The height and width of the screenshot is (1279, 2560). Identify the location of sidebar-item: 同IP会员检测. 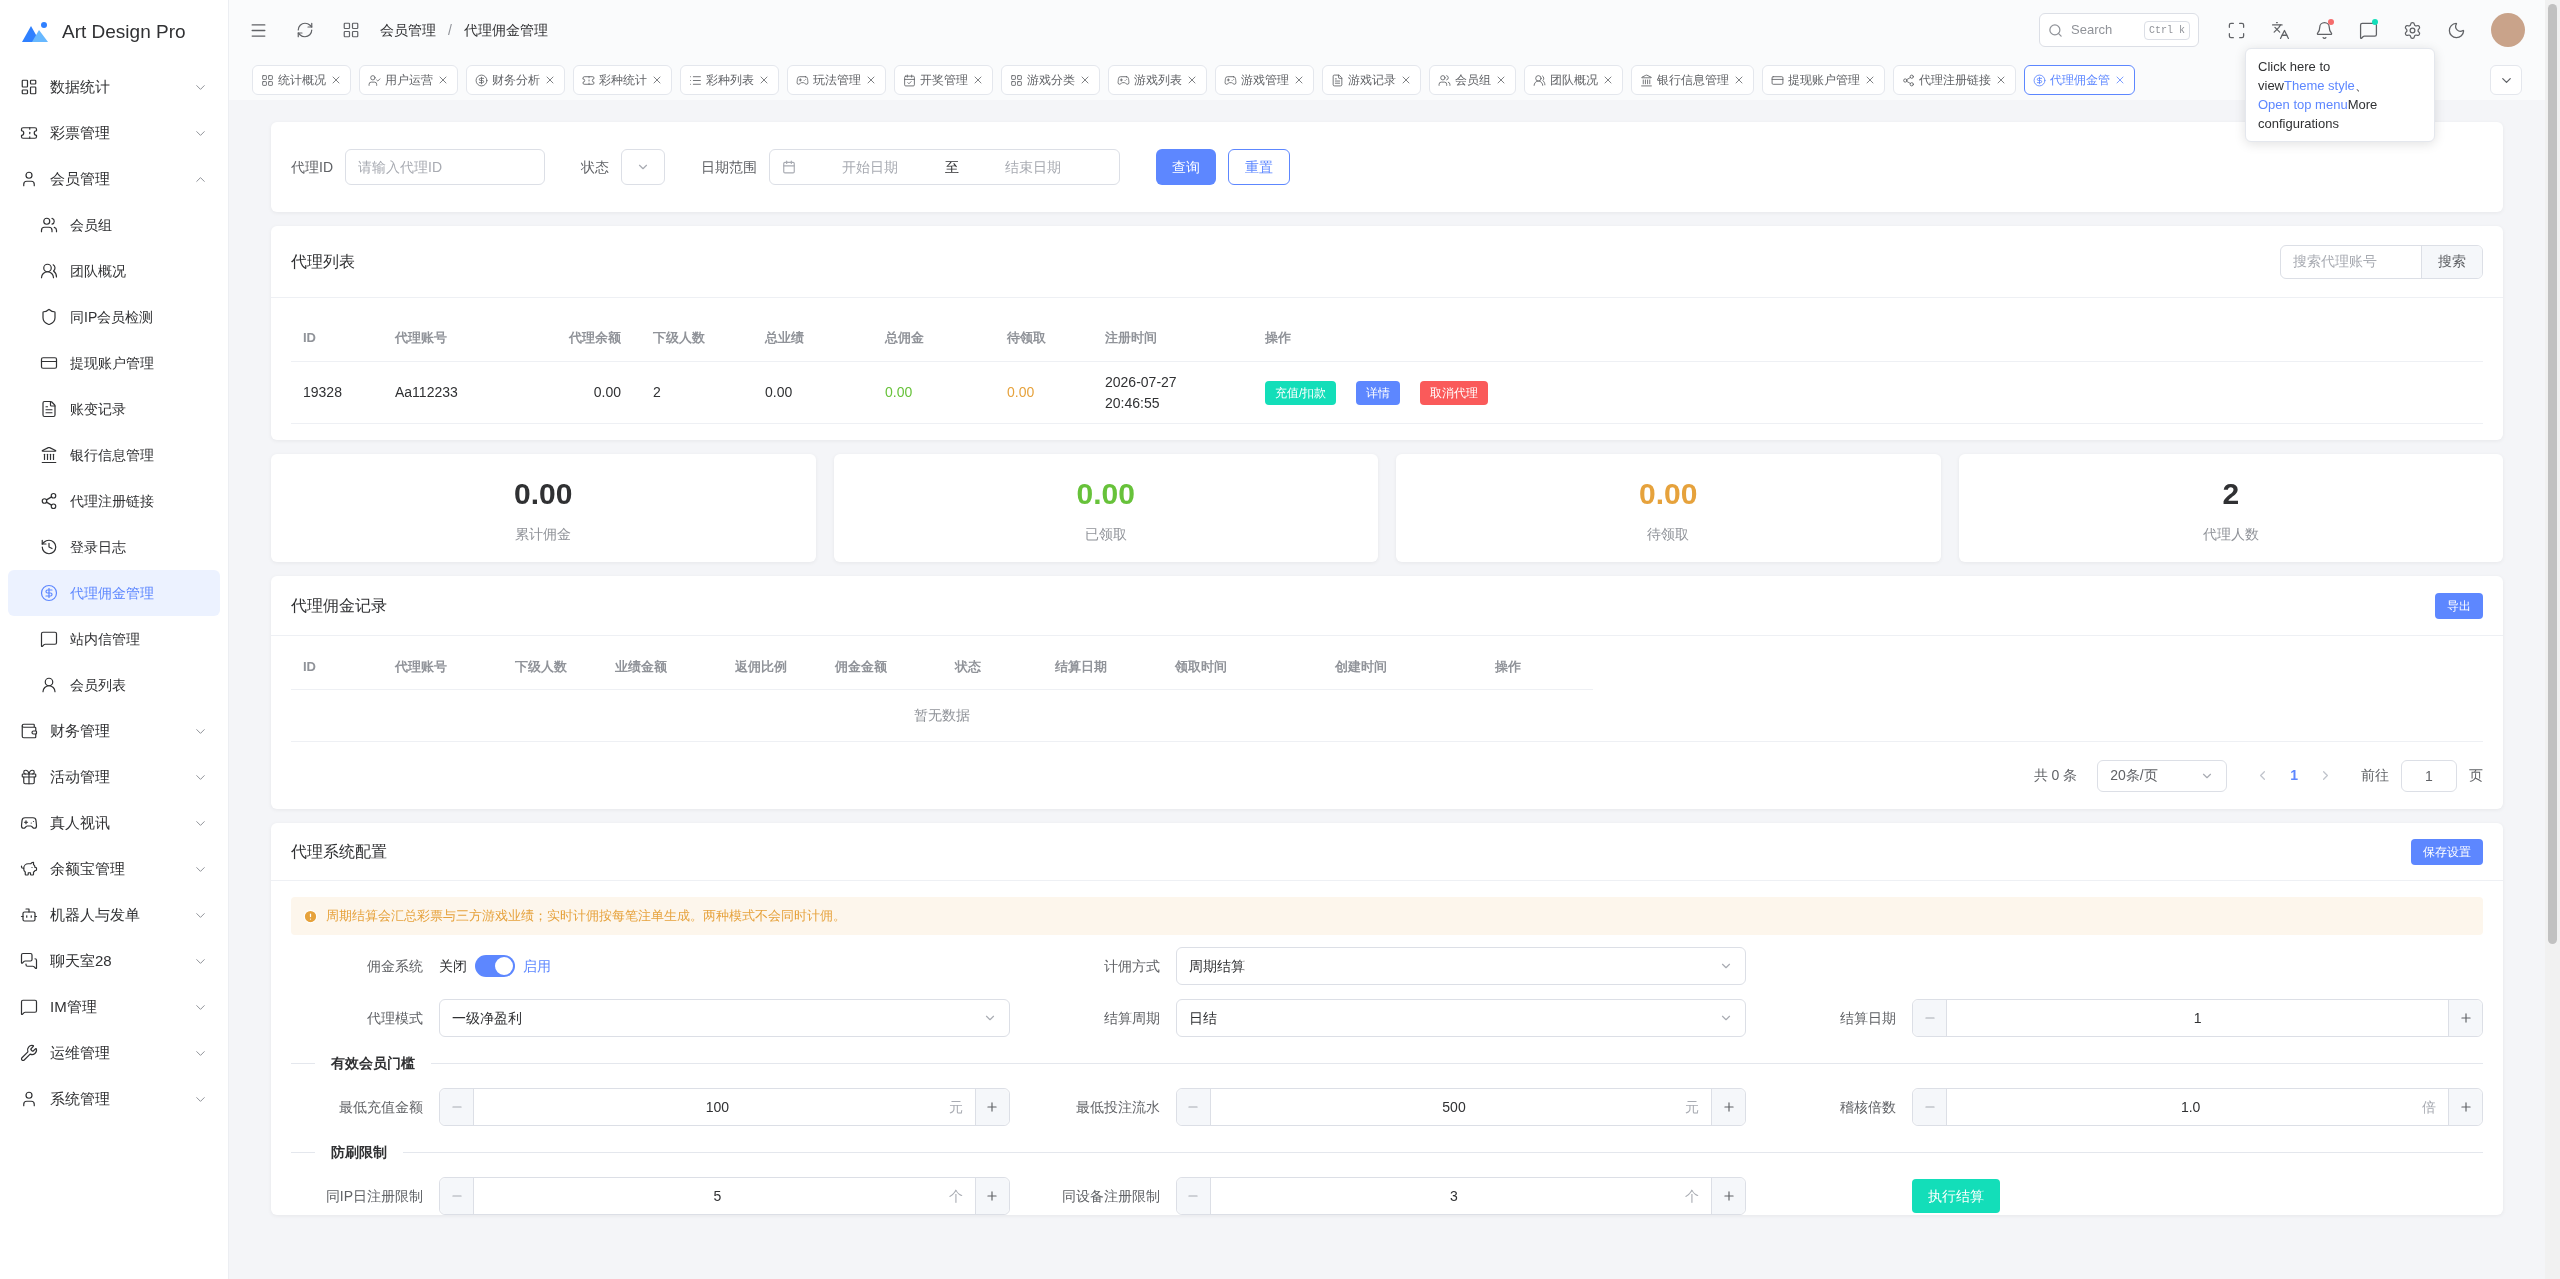
(114, 317).